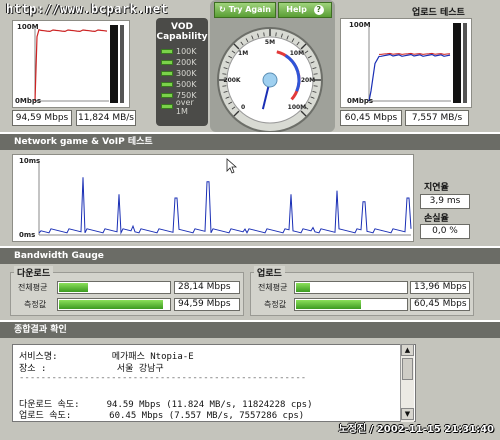 Image resolution: width=500 pixels, height=440 pixels. What do you see at coordinates (250, 256) in the screenshot?
I see `bandwidth-section-header: Bandwidth Gauge` at bounding box center [250, 256].